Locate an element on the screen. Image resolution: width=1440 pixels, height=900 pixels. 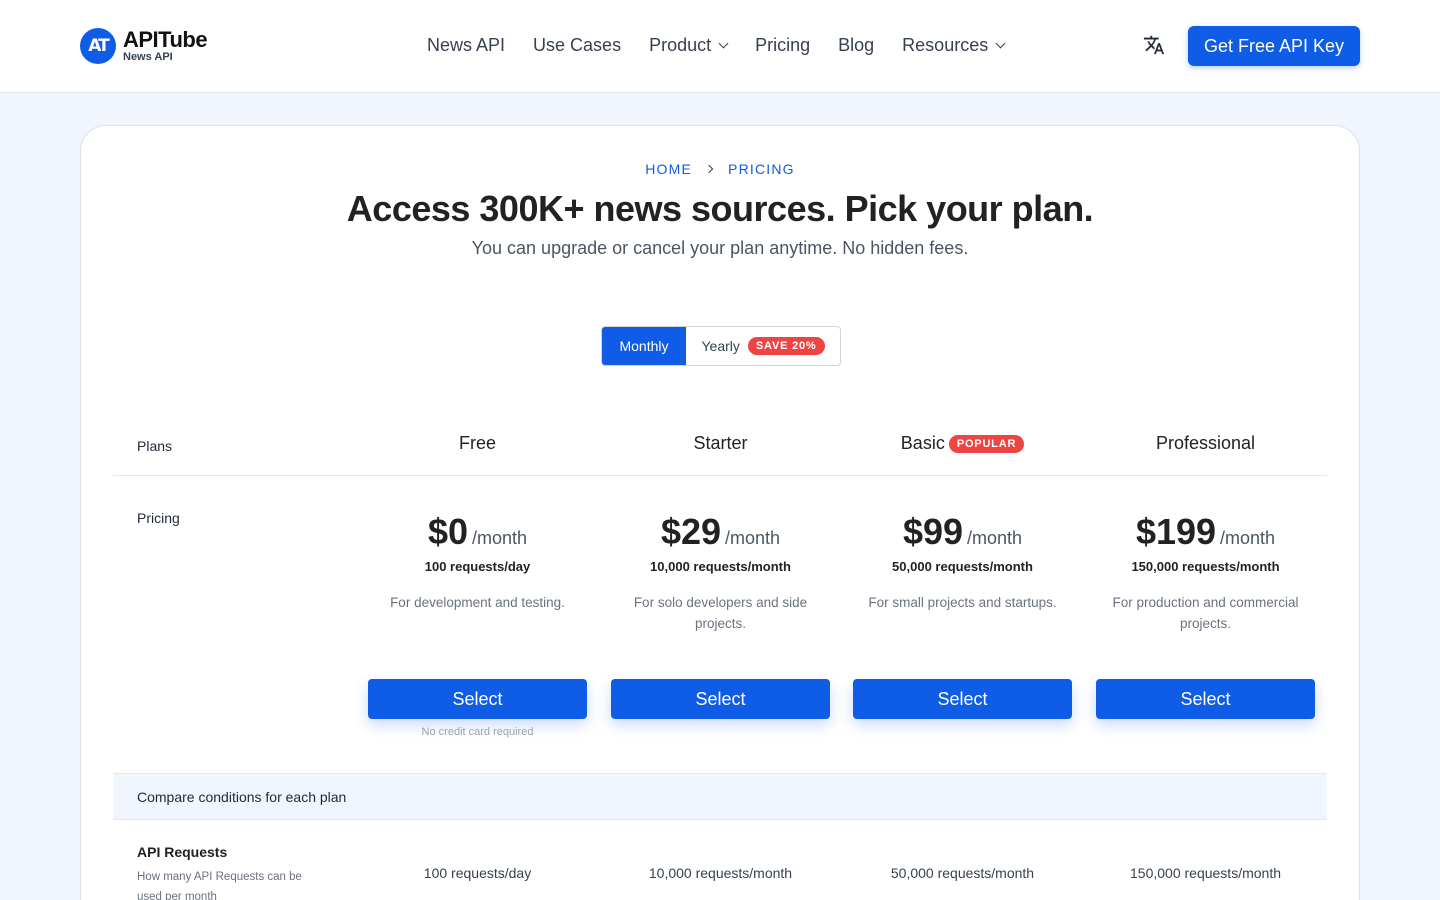
logo-subtitle: News API is located at coordinates (148, 57).